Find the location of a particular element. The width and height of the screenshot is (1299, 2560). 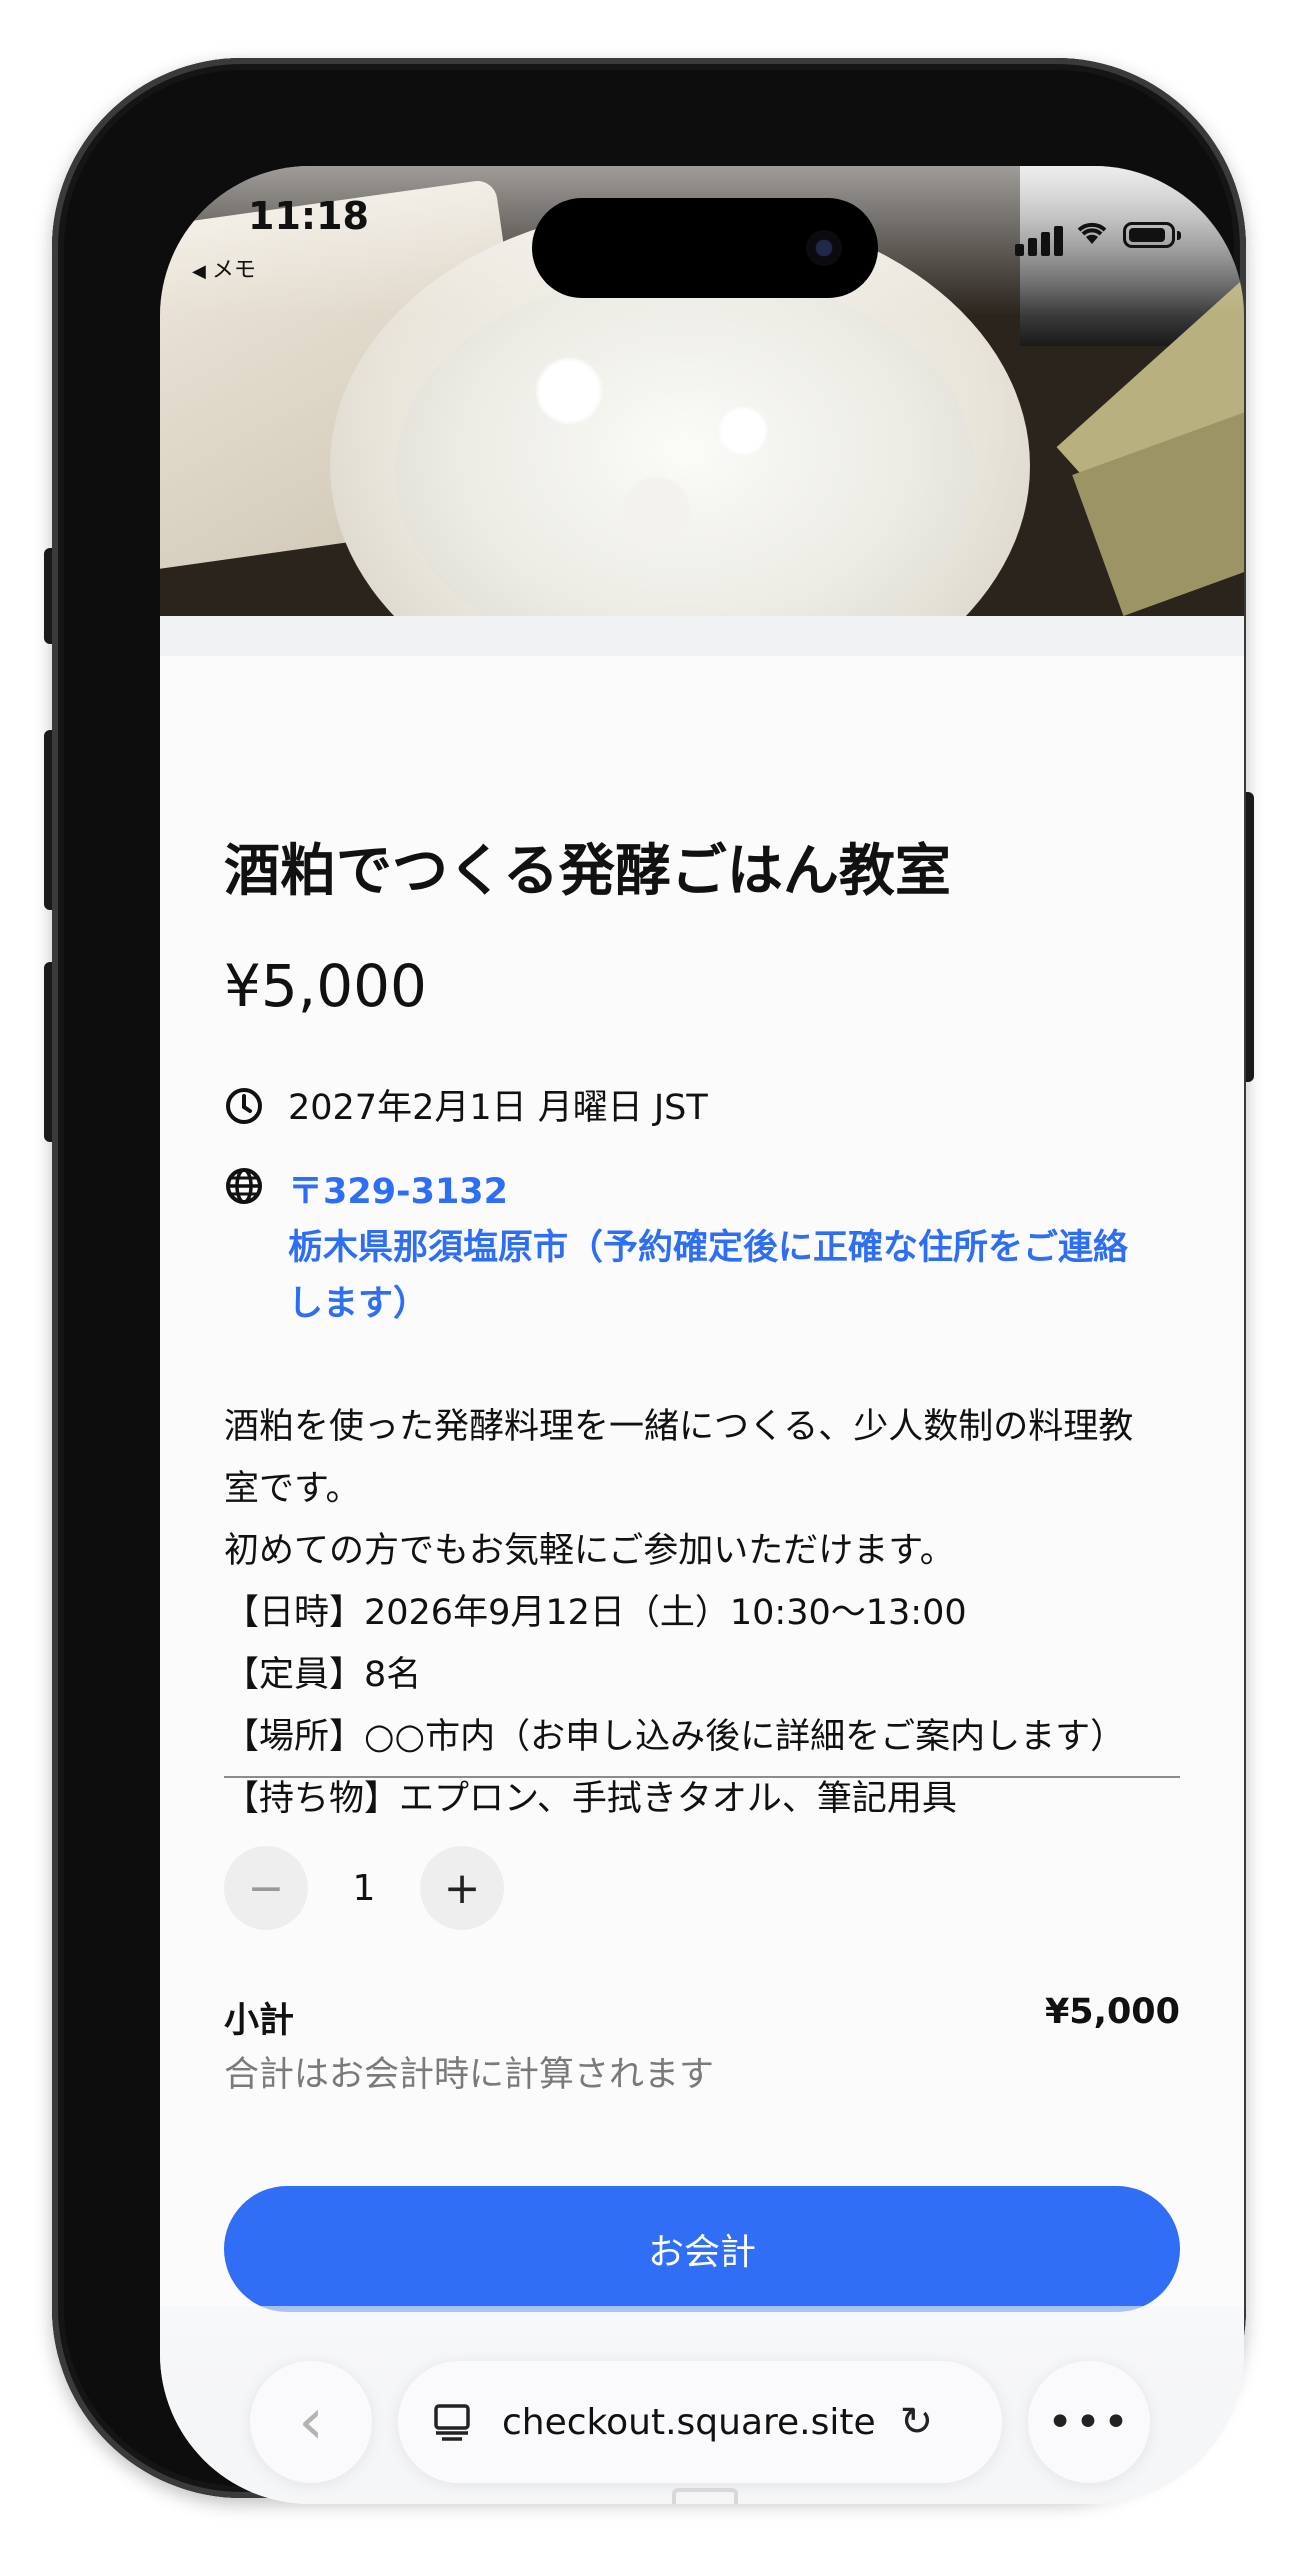

event-datetime-row: 2027年2月1日 月曜日 JST is located at coordinates (466, 1108).